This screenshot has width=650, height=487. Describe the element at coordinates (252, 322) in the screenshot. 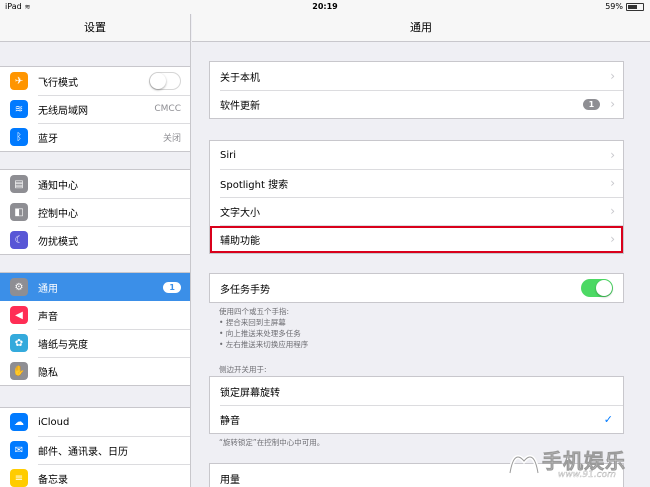

I see `multitask-note-line: • 捏合来回到主屏幕` at that location.